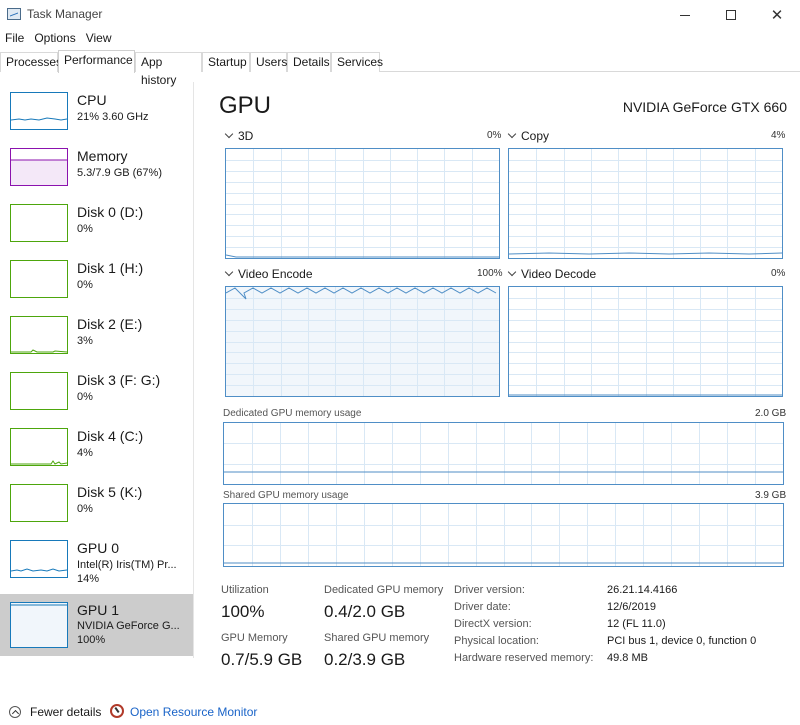  Describe the element at coordinates (365, 611) in the screenshot. I see `dedicated-memory-stat-value: 0.4/2.0 GB` at that location.